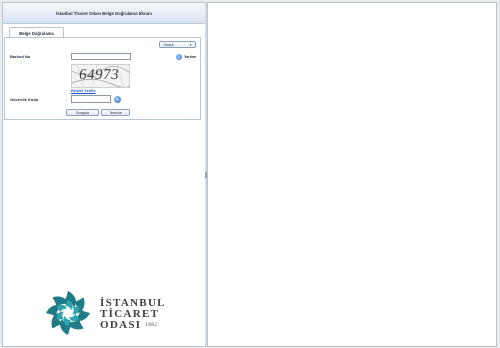 The width and height of the screenshot is (500, 348). What do you see at coordinates (121, 325) in the screenshot?
I see `logo-line-3-text: ODASI` at bounding box center [121, 325].